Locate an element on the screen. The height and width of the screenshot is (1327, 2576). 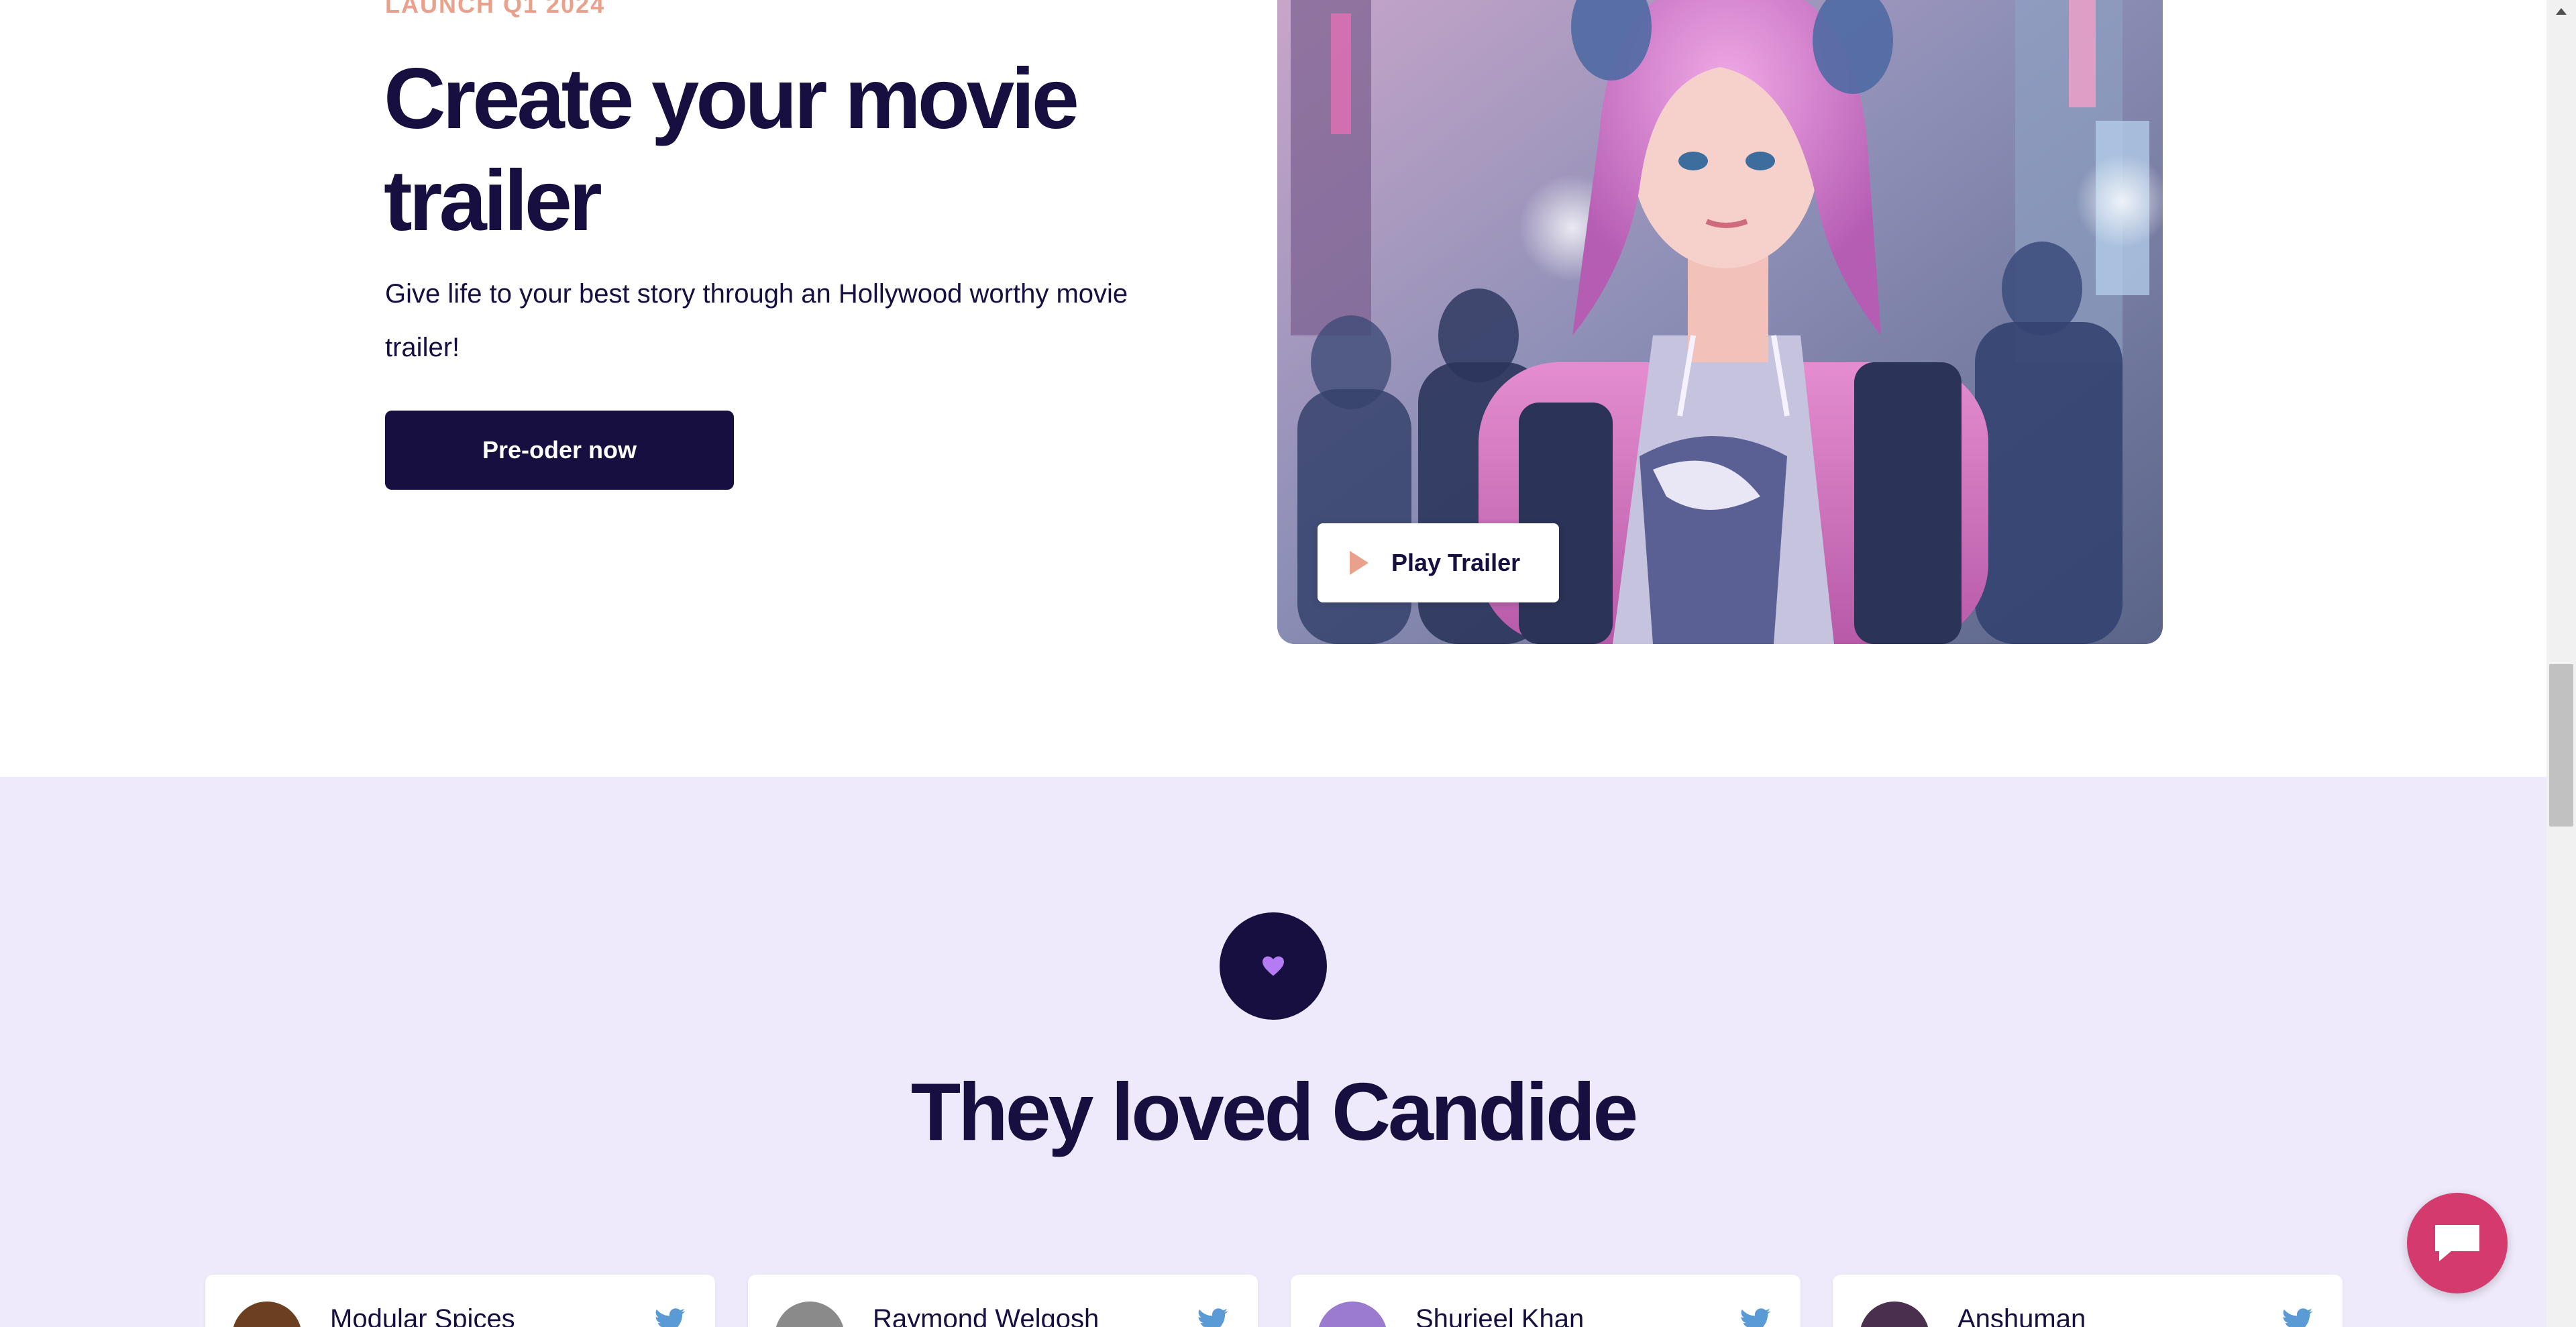
testimonials-title: They loved Candide is located at coordinates (1274, 1111).